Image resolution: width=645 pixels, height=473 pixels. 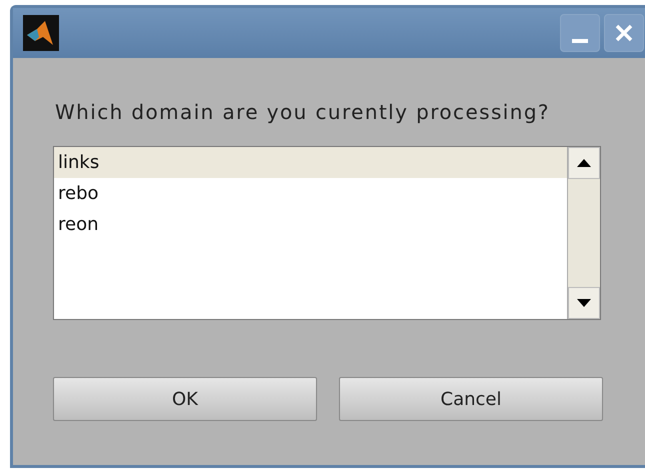 I want to click on dialog-button: OK, so click(x=185, y=399).